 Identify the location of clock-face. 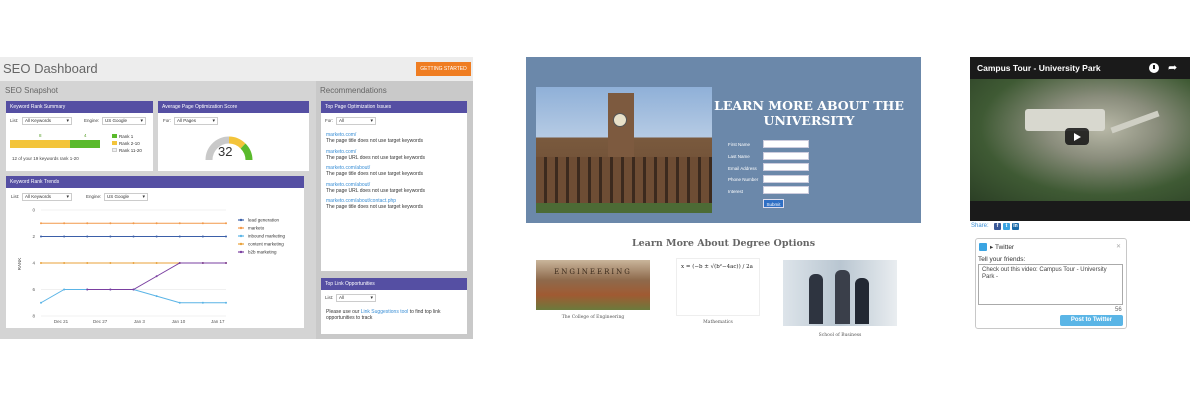
(620, 120).